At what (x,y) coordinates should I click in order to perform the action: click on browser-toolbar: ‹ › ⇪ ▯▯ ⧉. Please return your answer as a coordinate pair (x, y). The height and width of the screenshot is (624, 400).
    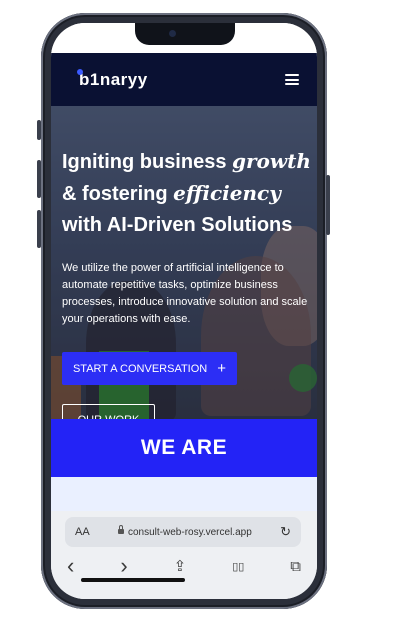
    Looking at the image, I should click on (184, 566).